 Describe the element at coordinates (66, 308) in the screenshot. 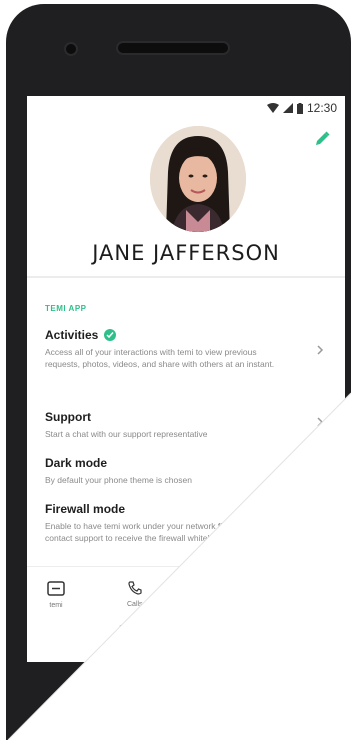

I see `section-label: TEMI APP` at that location.